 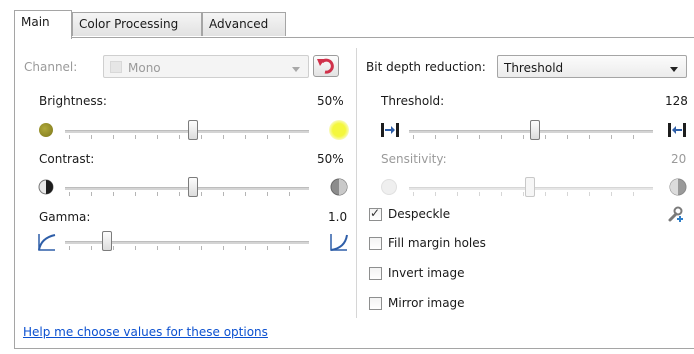 I want to click on reset-button, so click(x=326, y=66).